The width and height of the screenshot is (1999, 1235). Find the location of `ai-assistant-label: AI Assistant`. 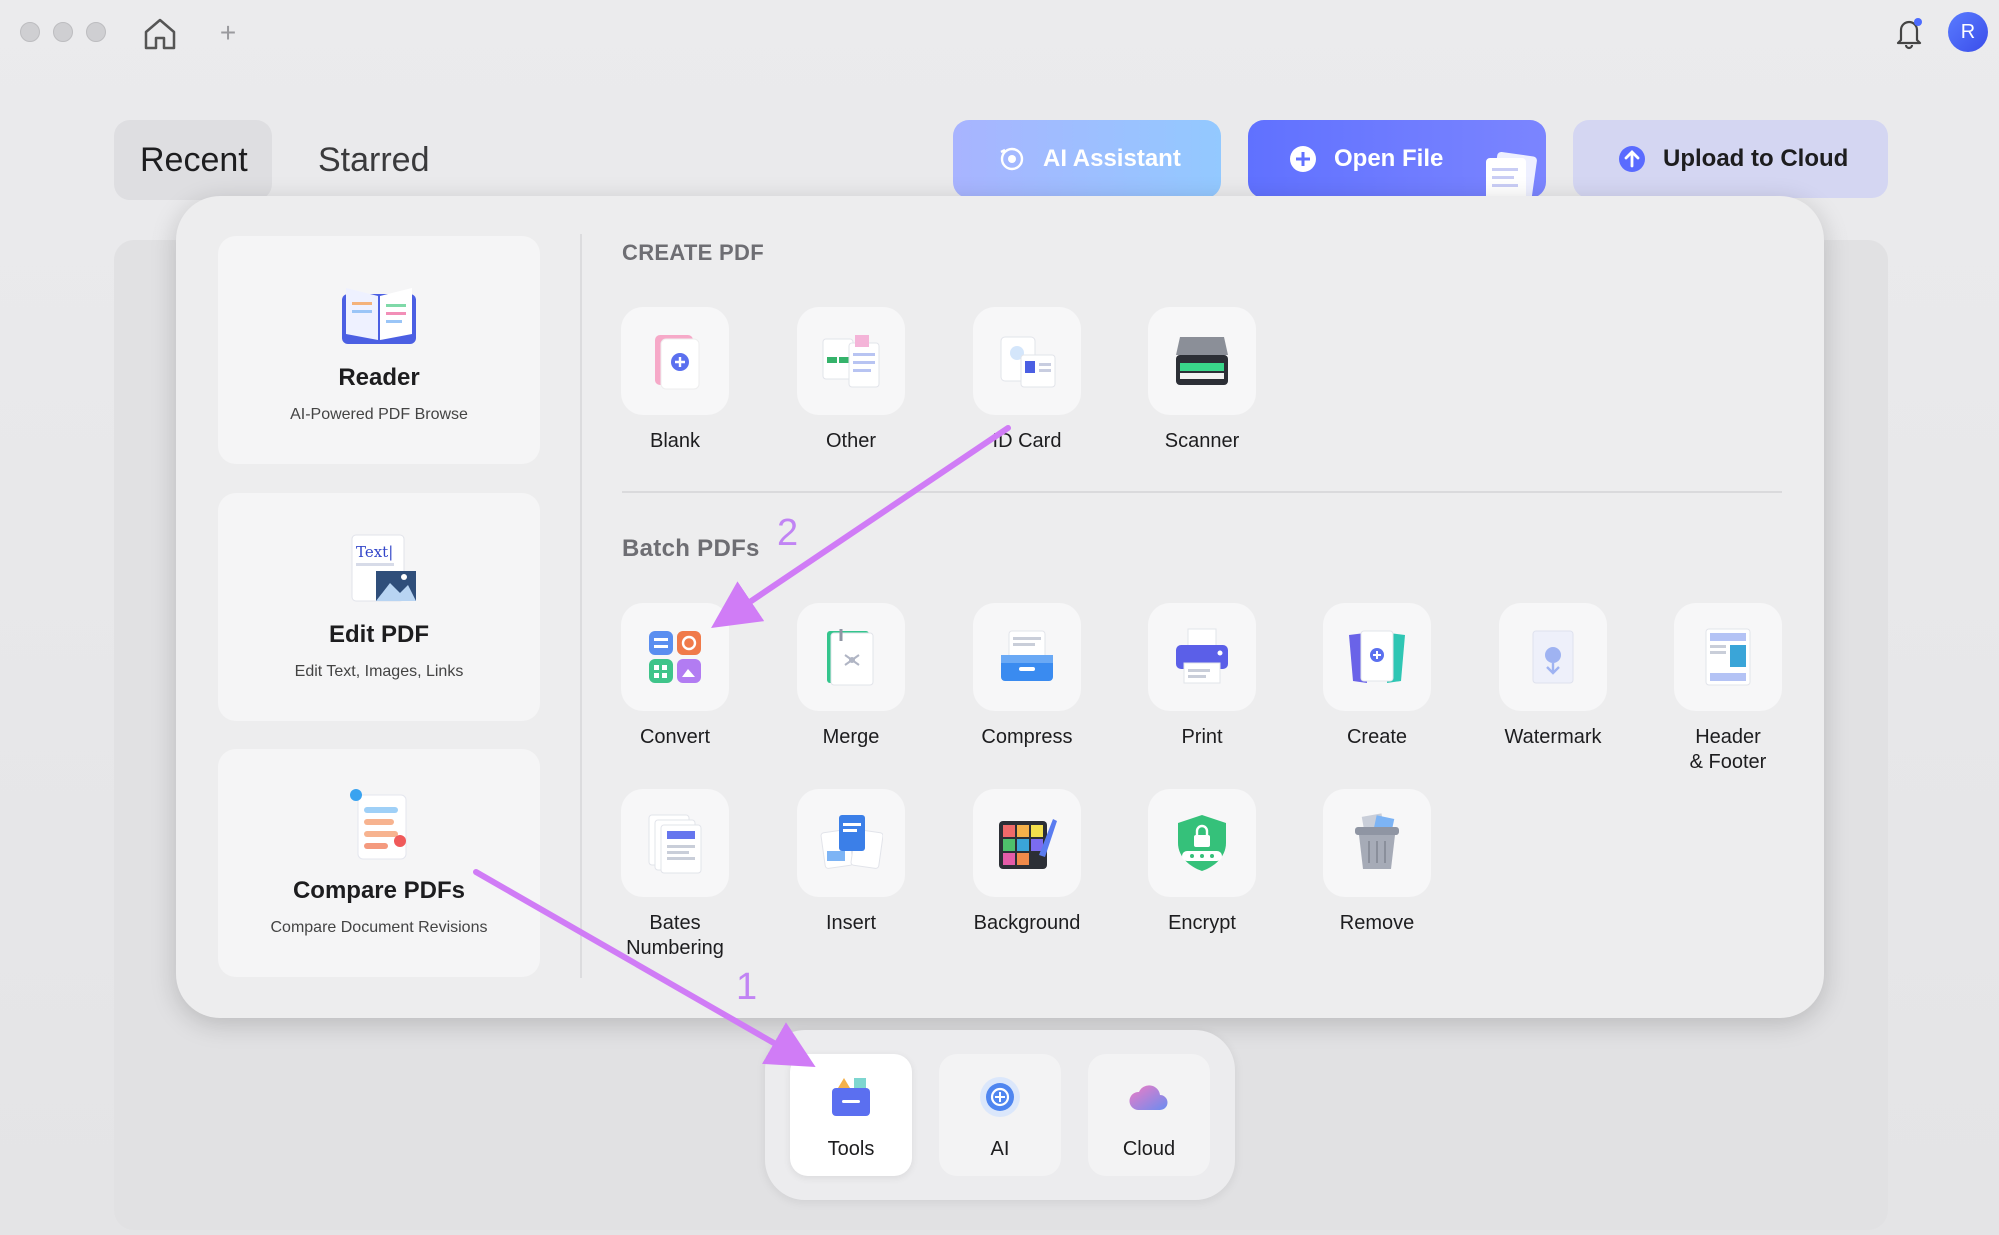

ai-assistant-label: AI Assistant is located at coordinates (1112, 158).